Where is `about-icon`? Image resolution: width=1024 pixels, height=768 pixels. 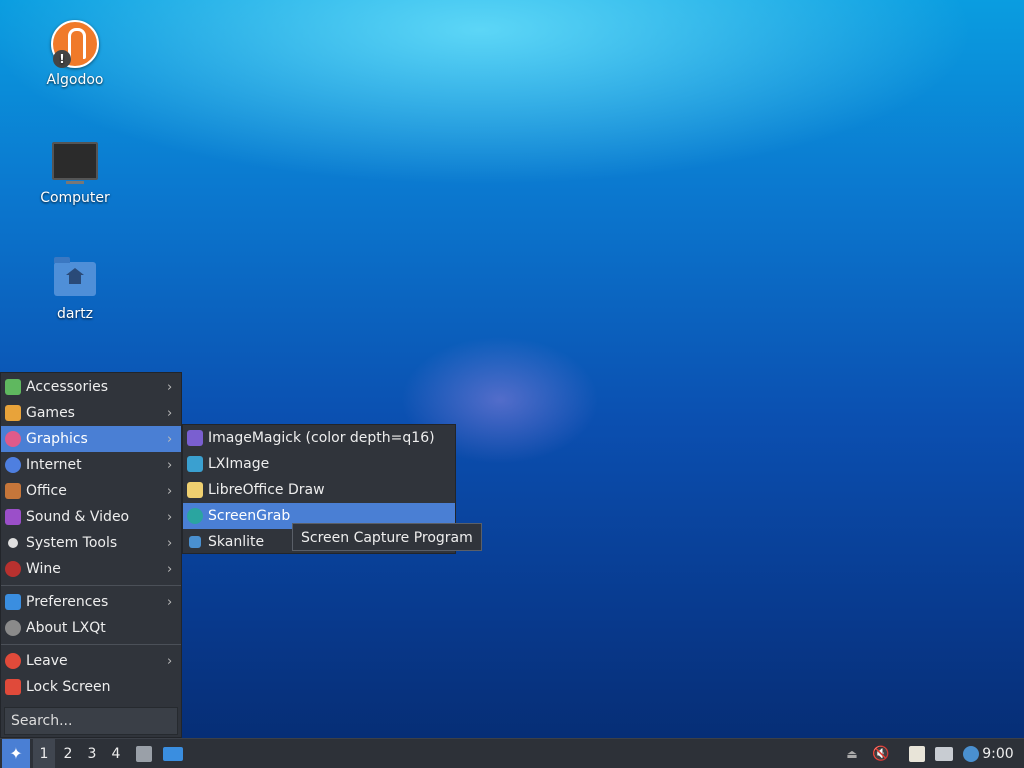 about-icon is located at coordinates (13, 628).